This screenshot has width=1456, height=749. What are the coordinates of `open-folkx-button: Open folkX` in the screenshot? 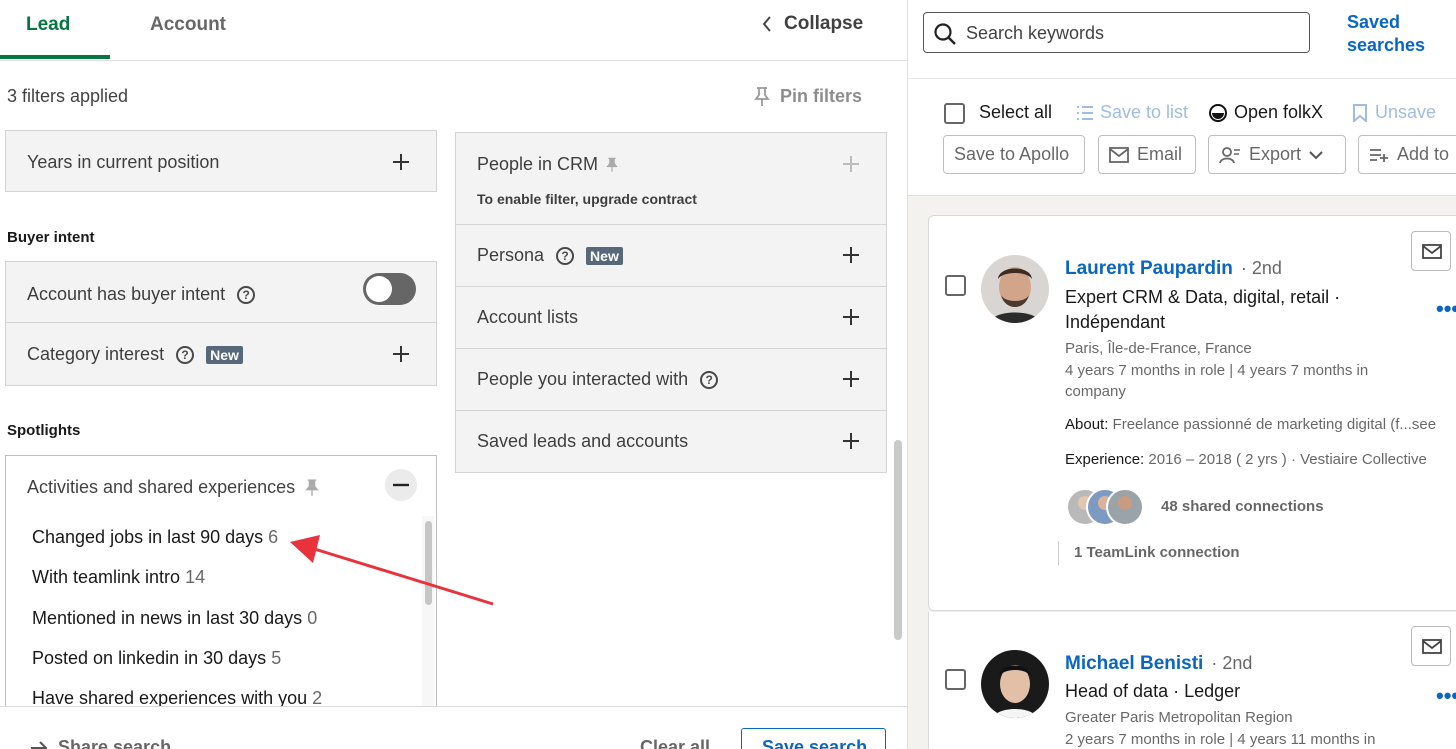 It's located at (1265, 112).